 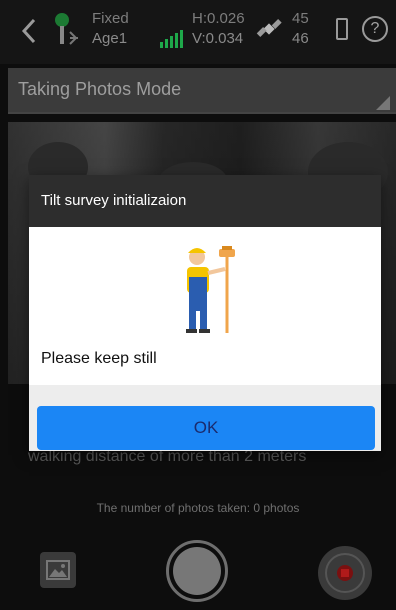 I want to click on surveyor-illustration, so click(x=210, y=289).